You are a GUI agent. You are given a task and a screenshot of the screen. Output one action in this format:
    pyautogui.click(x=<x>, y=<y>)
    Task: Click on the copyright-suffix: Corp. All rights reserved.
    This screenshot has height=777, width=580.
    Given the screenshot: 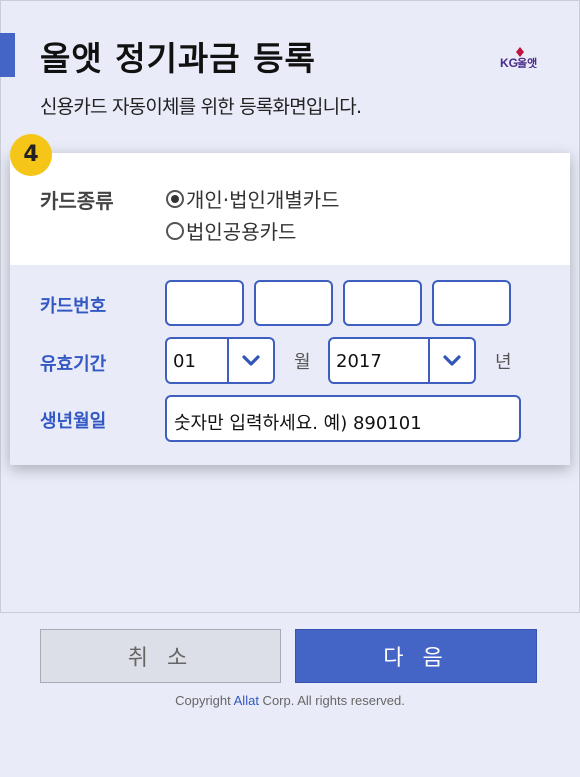 What is the action you would take?
    pyautogui.click(x=331, y=700)
    